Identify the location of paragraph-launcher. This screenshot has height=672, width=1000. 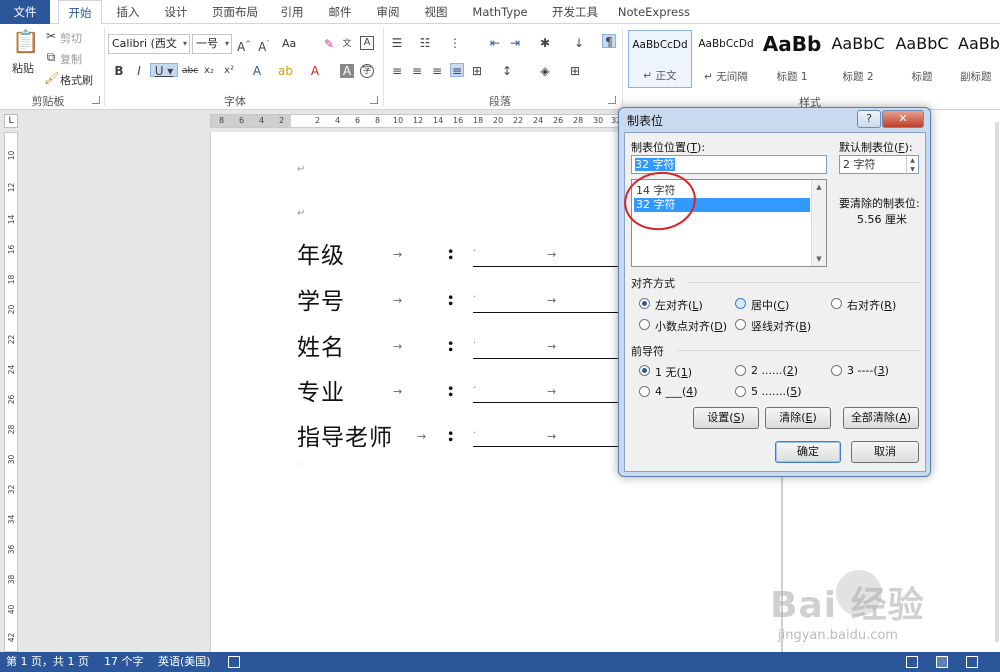
(612, 100).